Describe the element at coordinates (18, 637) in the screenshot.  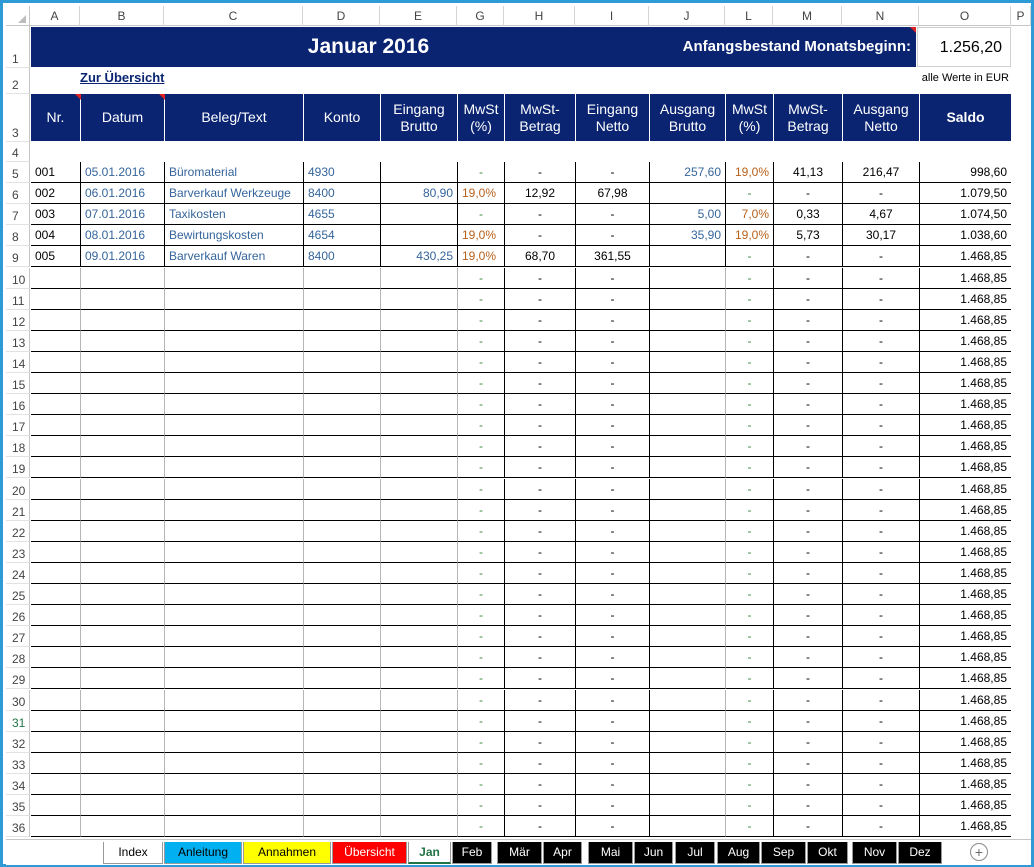
I see `row-header-27: 27` at that location.